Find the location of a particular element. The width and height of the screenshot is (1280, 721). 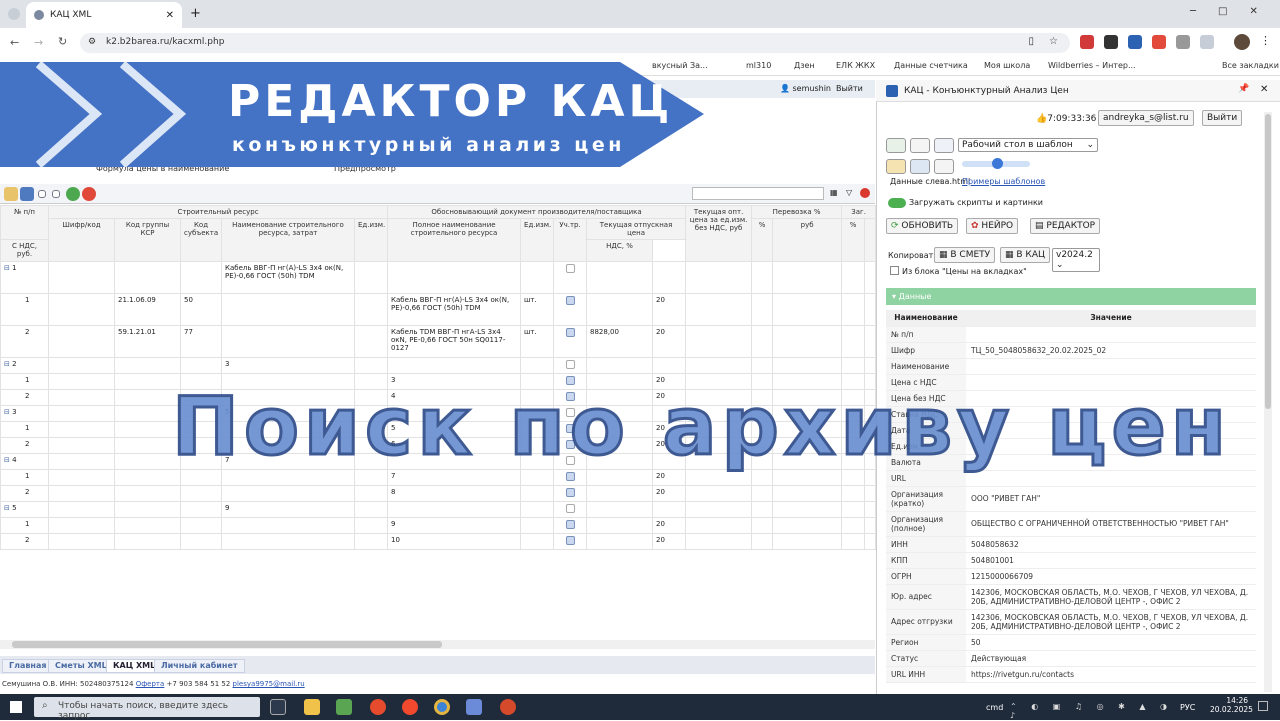

user-link: 👤 semushin is located at coordinates (805, 88).